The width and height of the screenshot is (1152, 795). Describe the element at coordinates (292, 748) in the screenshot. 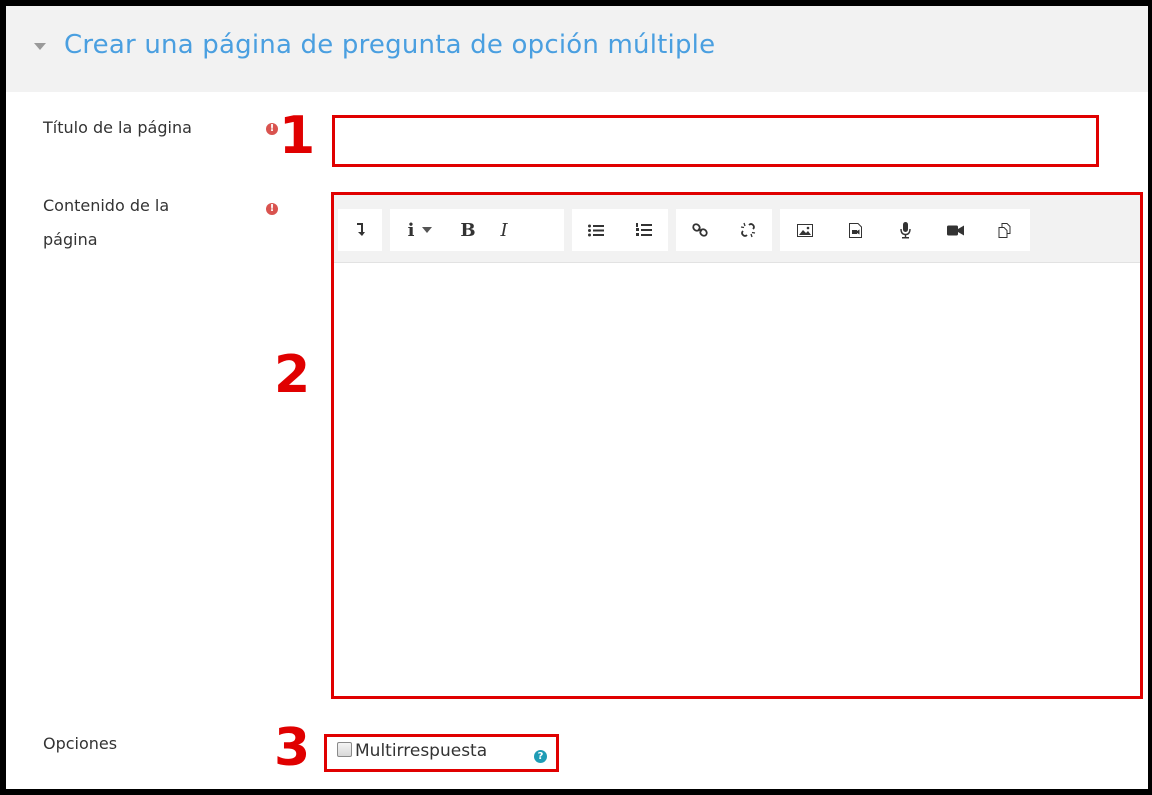

I see `annotation-number-3: 3` at that location.